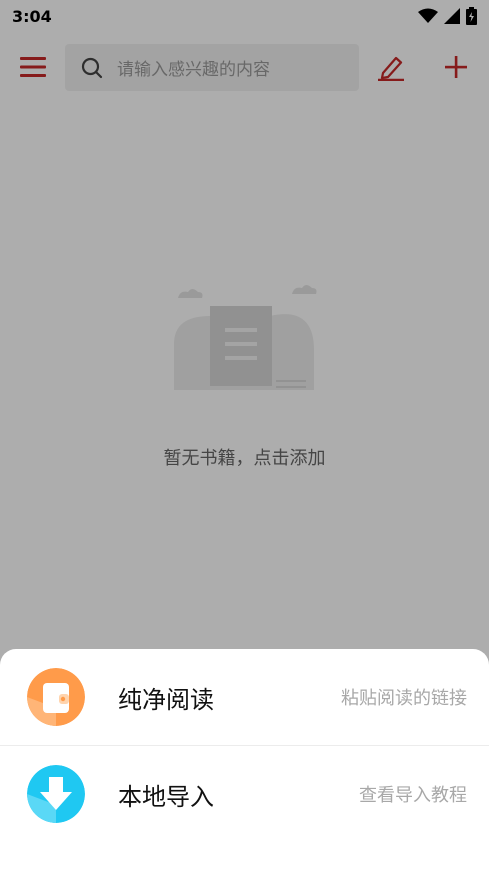 This screenshot has width=489, height=869. I want to click on pure-read-title: 纯净阅读, so click(166, 699).